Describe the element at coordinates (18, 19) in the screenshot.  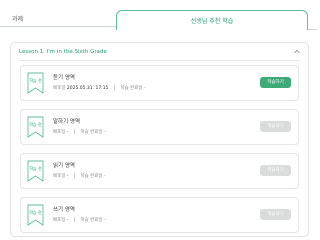
I see `tab-assignments-label: 과제` at that location.